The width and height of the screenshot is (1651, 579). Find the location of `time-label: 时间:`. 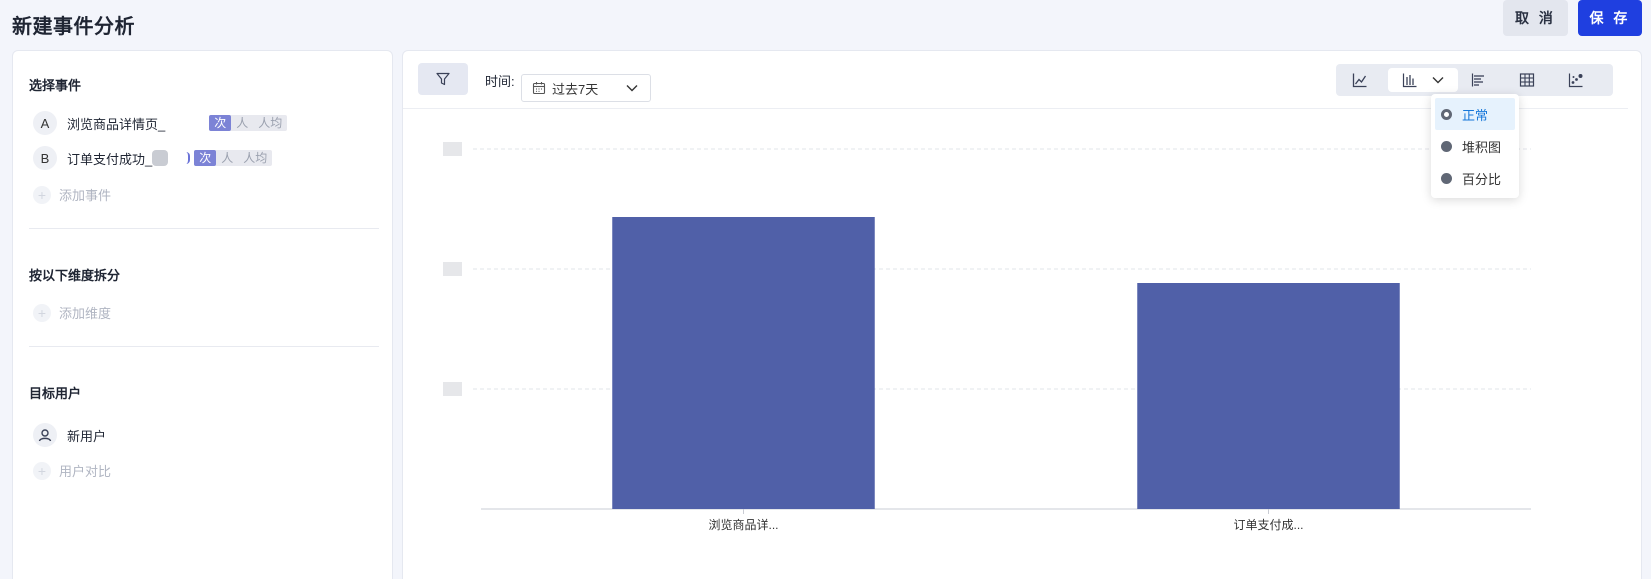

time-label: 时间: is located at coordinates (500, 81).